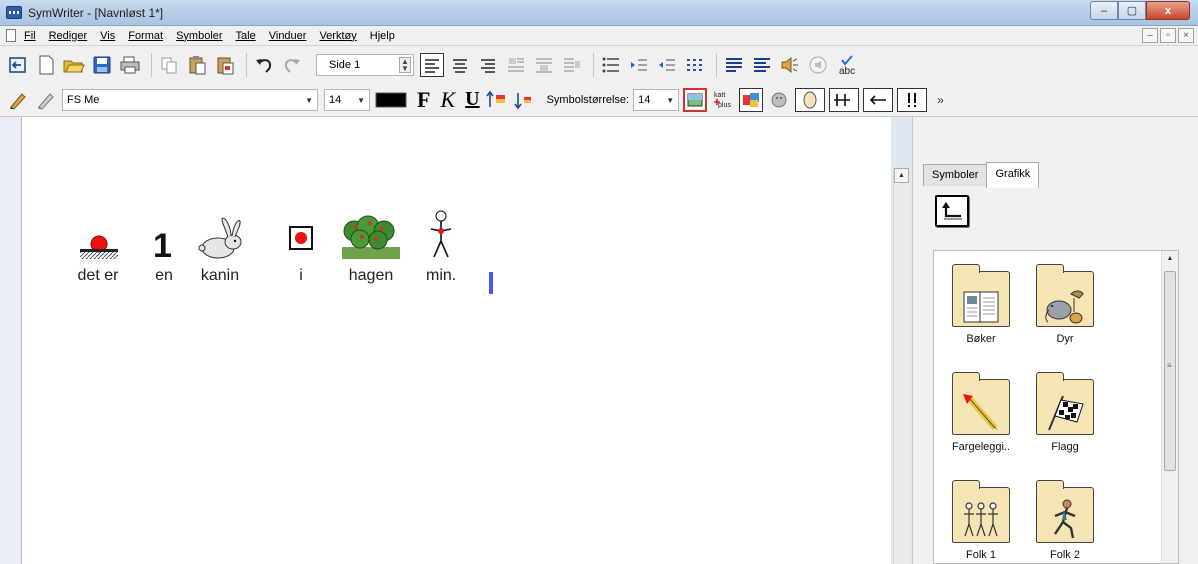 The width and height of the screenshot is (1198, 564). I want to click on plural-marker-button, so click(844, 99).